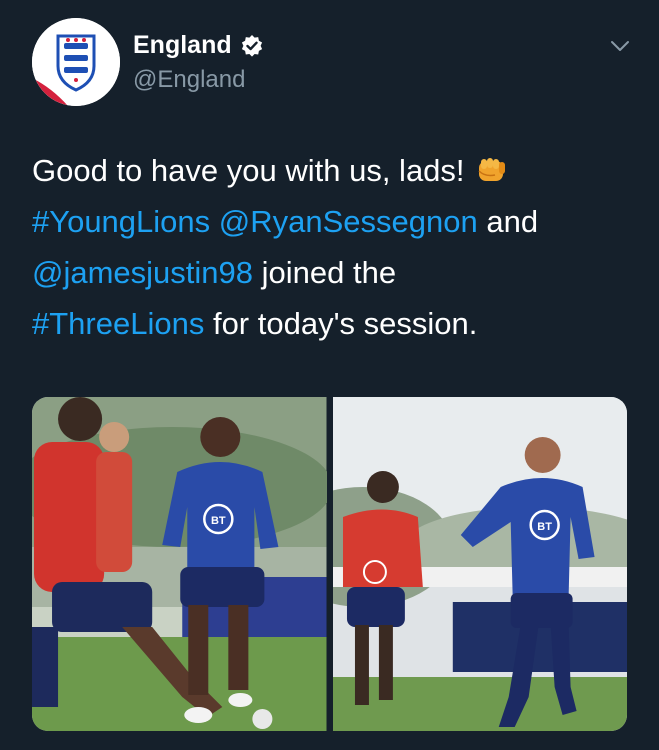 The image size is (659, 750). What do you see at coordinates (121, 221) in the screenshot?
I see `hashtag-young-lions: #YoungLions` at bounding box center [121, 221].